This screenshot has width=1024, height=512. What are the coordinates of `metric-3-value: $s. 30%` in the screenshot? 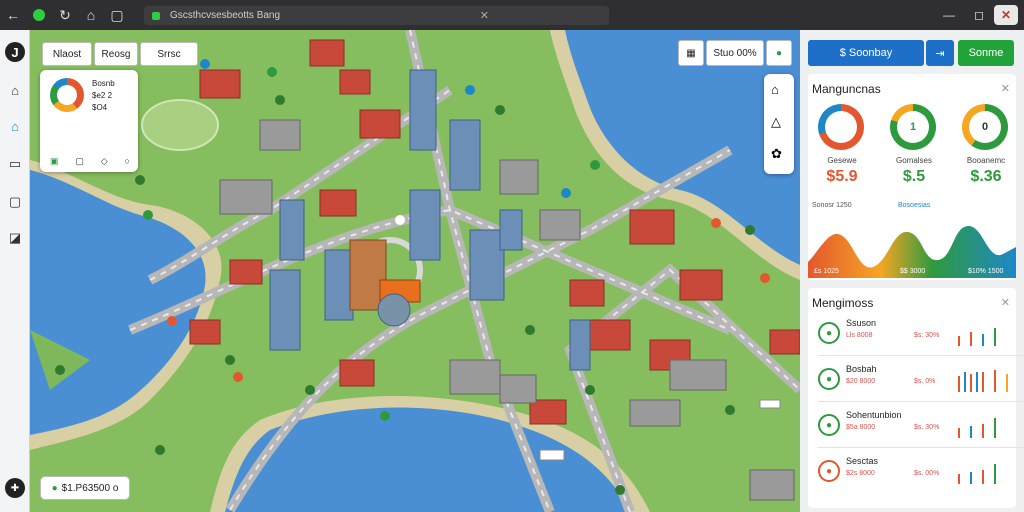 It's located at (927, 427).